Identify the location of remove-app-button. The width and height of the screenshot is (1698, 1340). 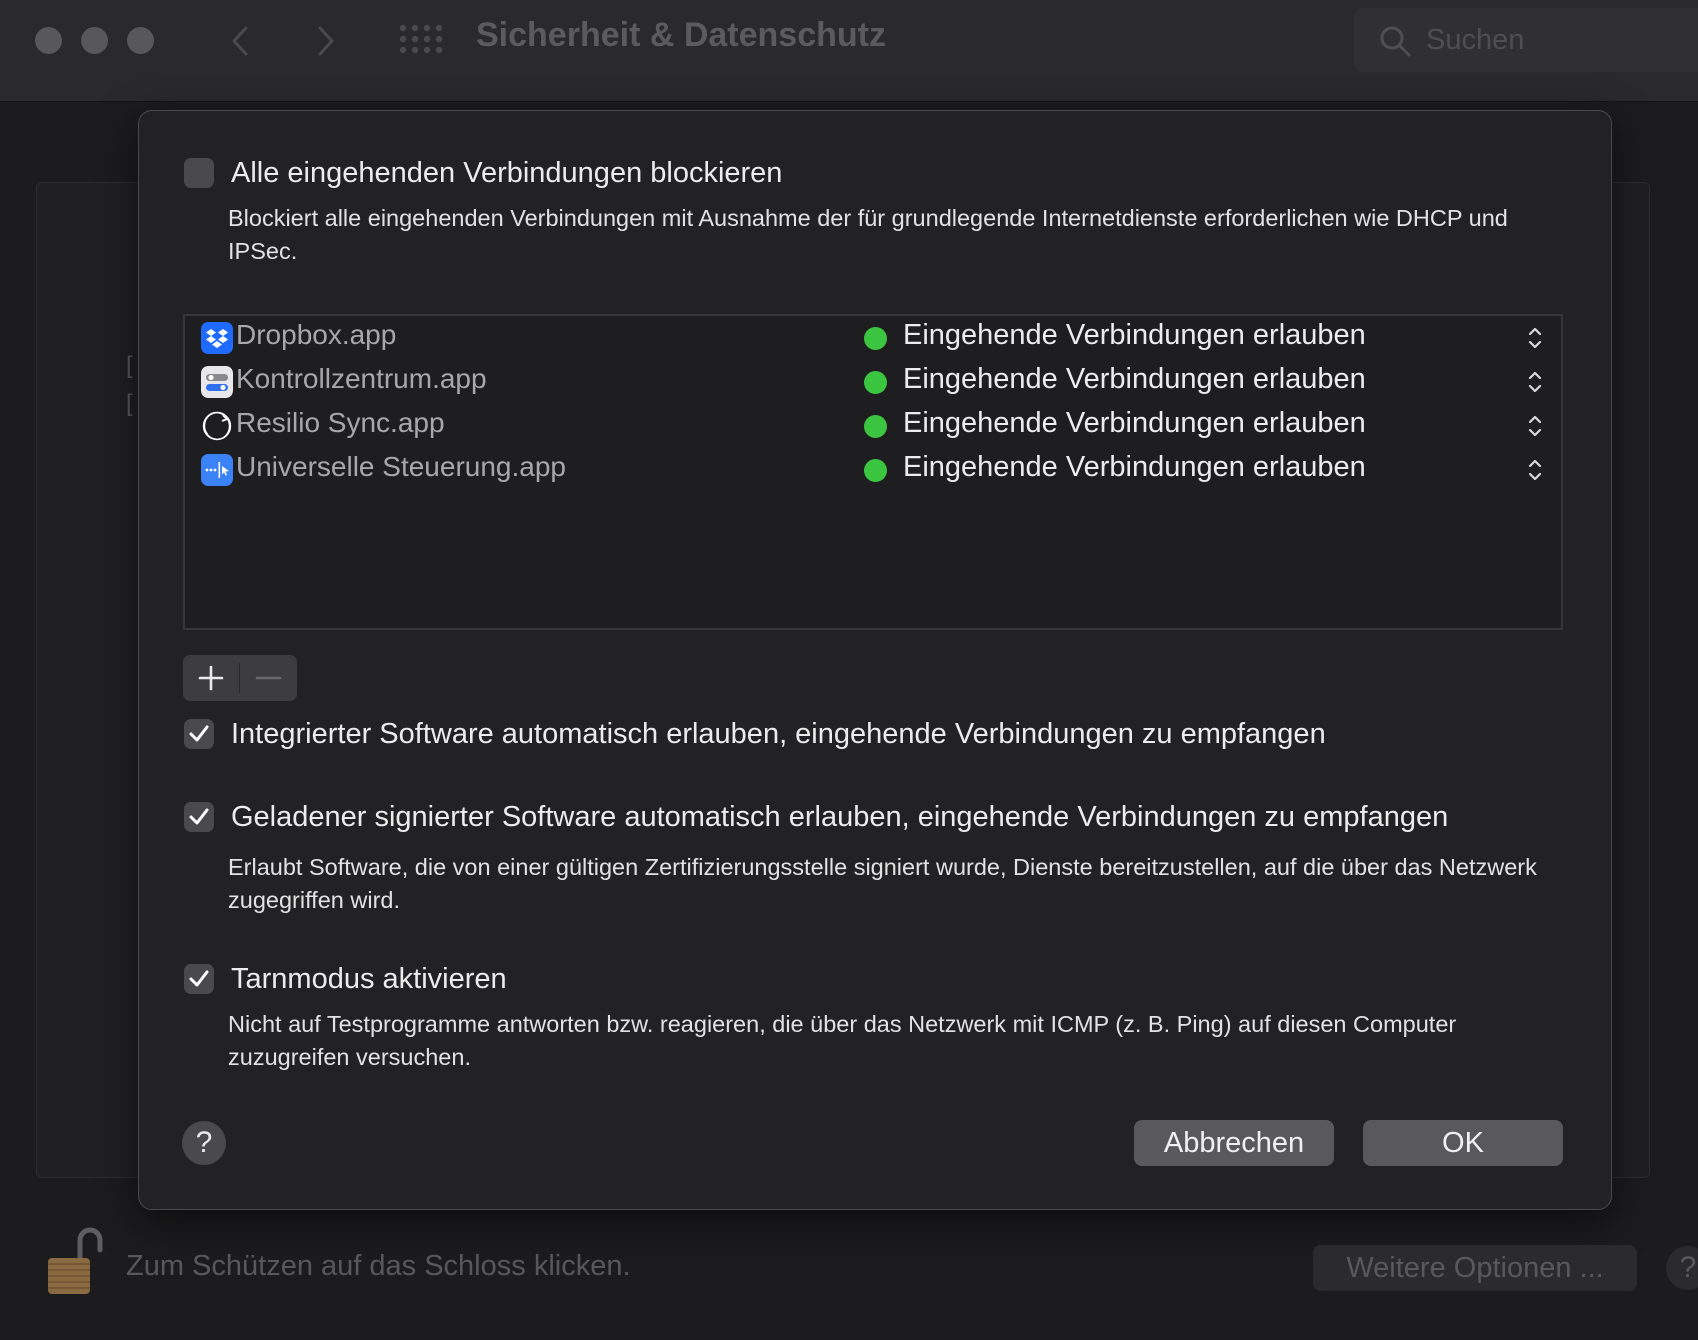
(268, 678).